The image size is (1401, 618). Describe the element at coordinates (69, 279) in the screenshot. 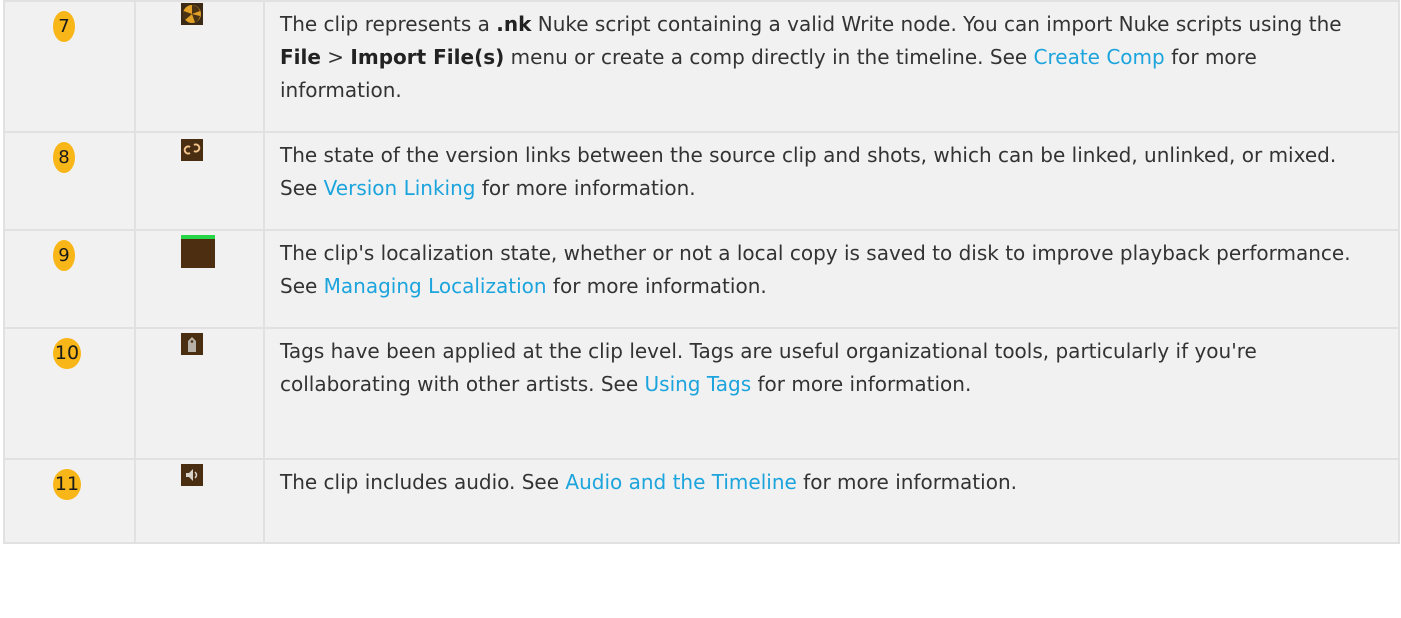

I see `number-cell: 9` at that location.